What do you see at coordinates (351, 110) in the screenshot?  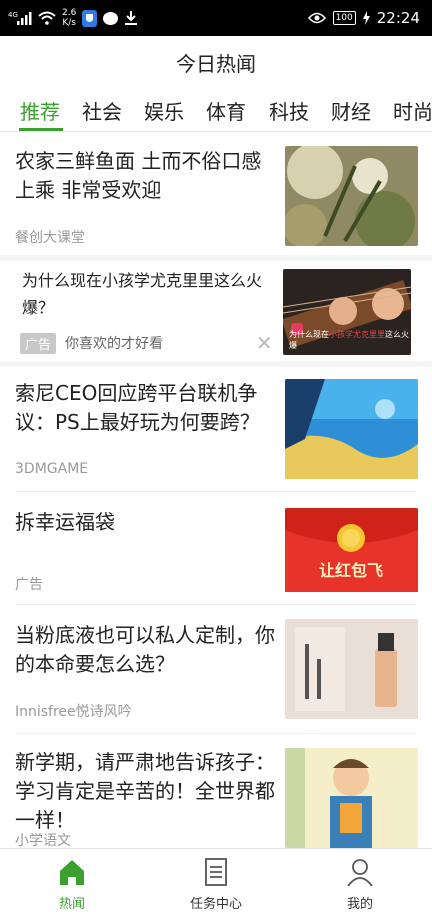 I see `tab-finance: 财经` at bounding box center [351, 110].